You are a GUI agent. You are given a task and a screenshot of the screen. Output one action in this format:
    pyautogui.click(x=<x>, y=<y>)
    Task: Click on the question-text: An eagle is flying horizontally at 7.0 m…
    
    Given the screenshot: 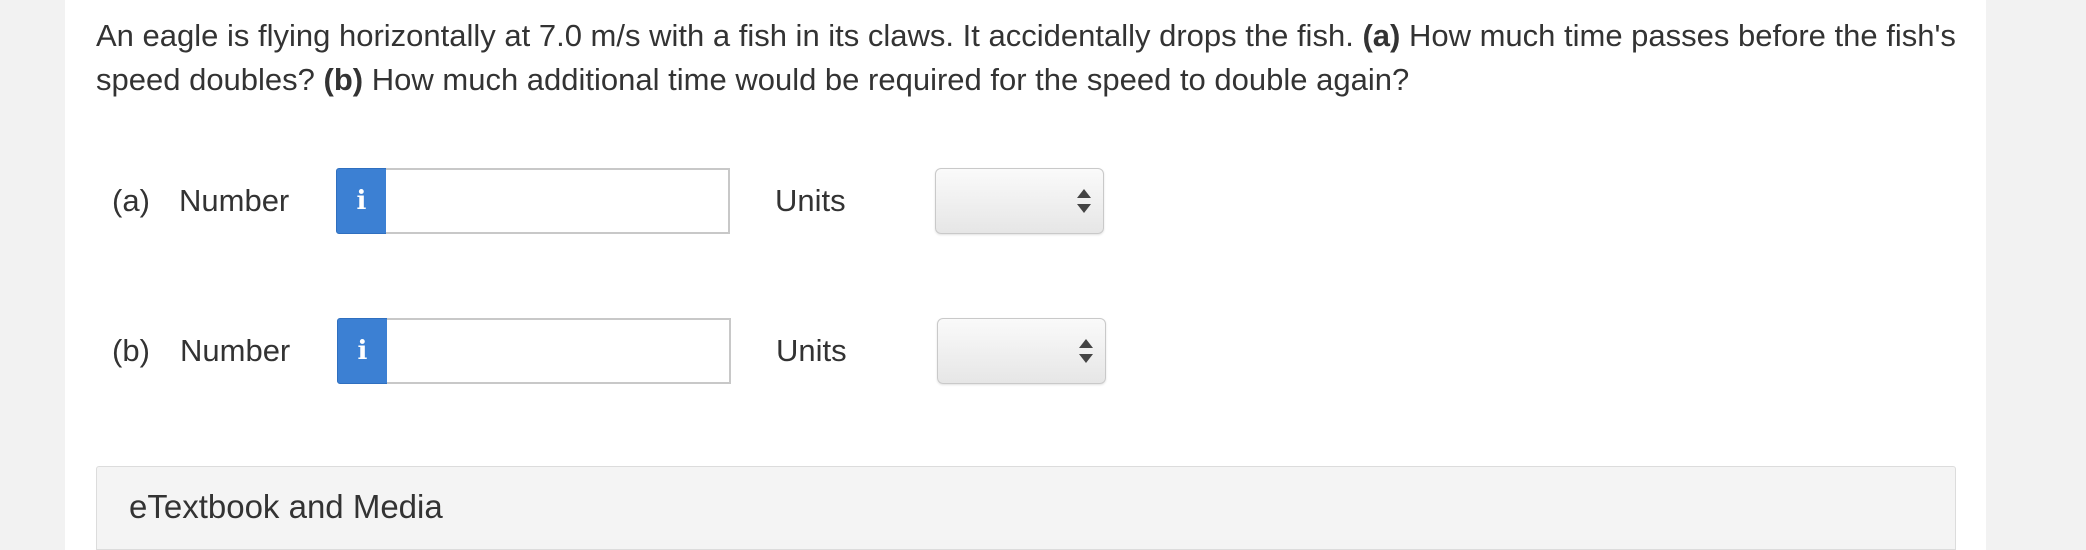 What is the action you would take?
    pyautogui.click(x=1046, y=58)
    